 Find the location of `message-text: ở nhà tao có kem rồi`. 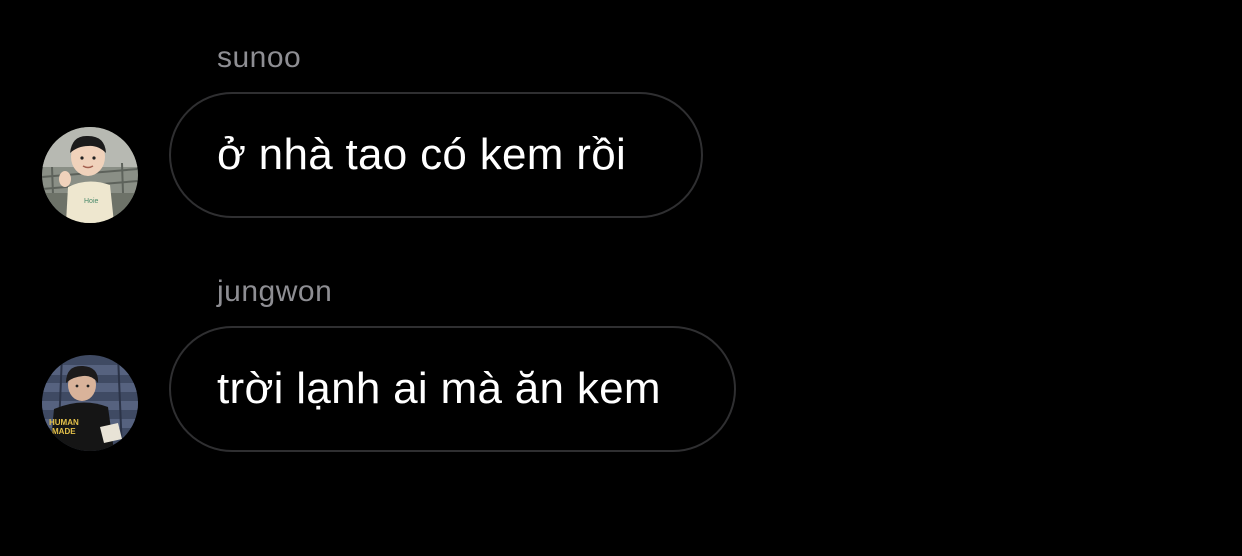

message-text: ở nhà tao có kem rồi is located at coordinates (422, 154).